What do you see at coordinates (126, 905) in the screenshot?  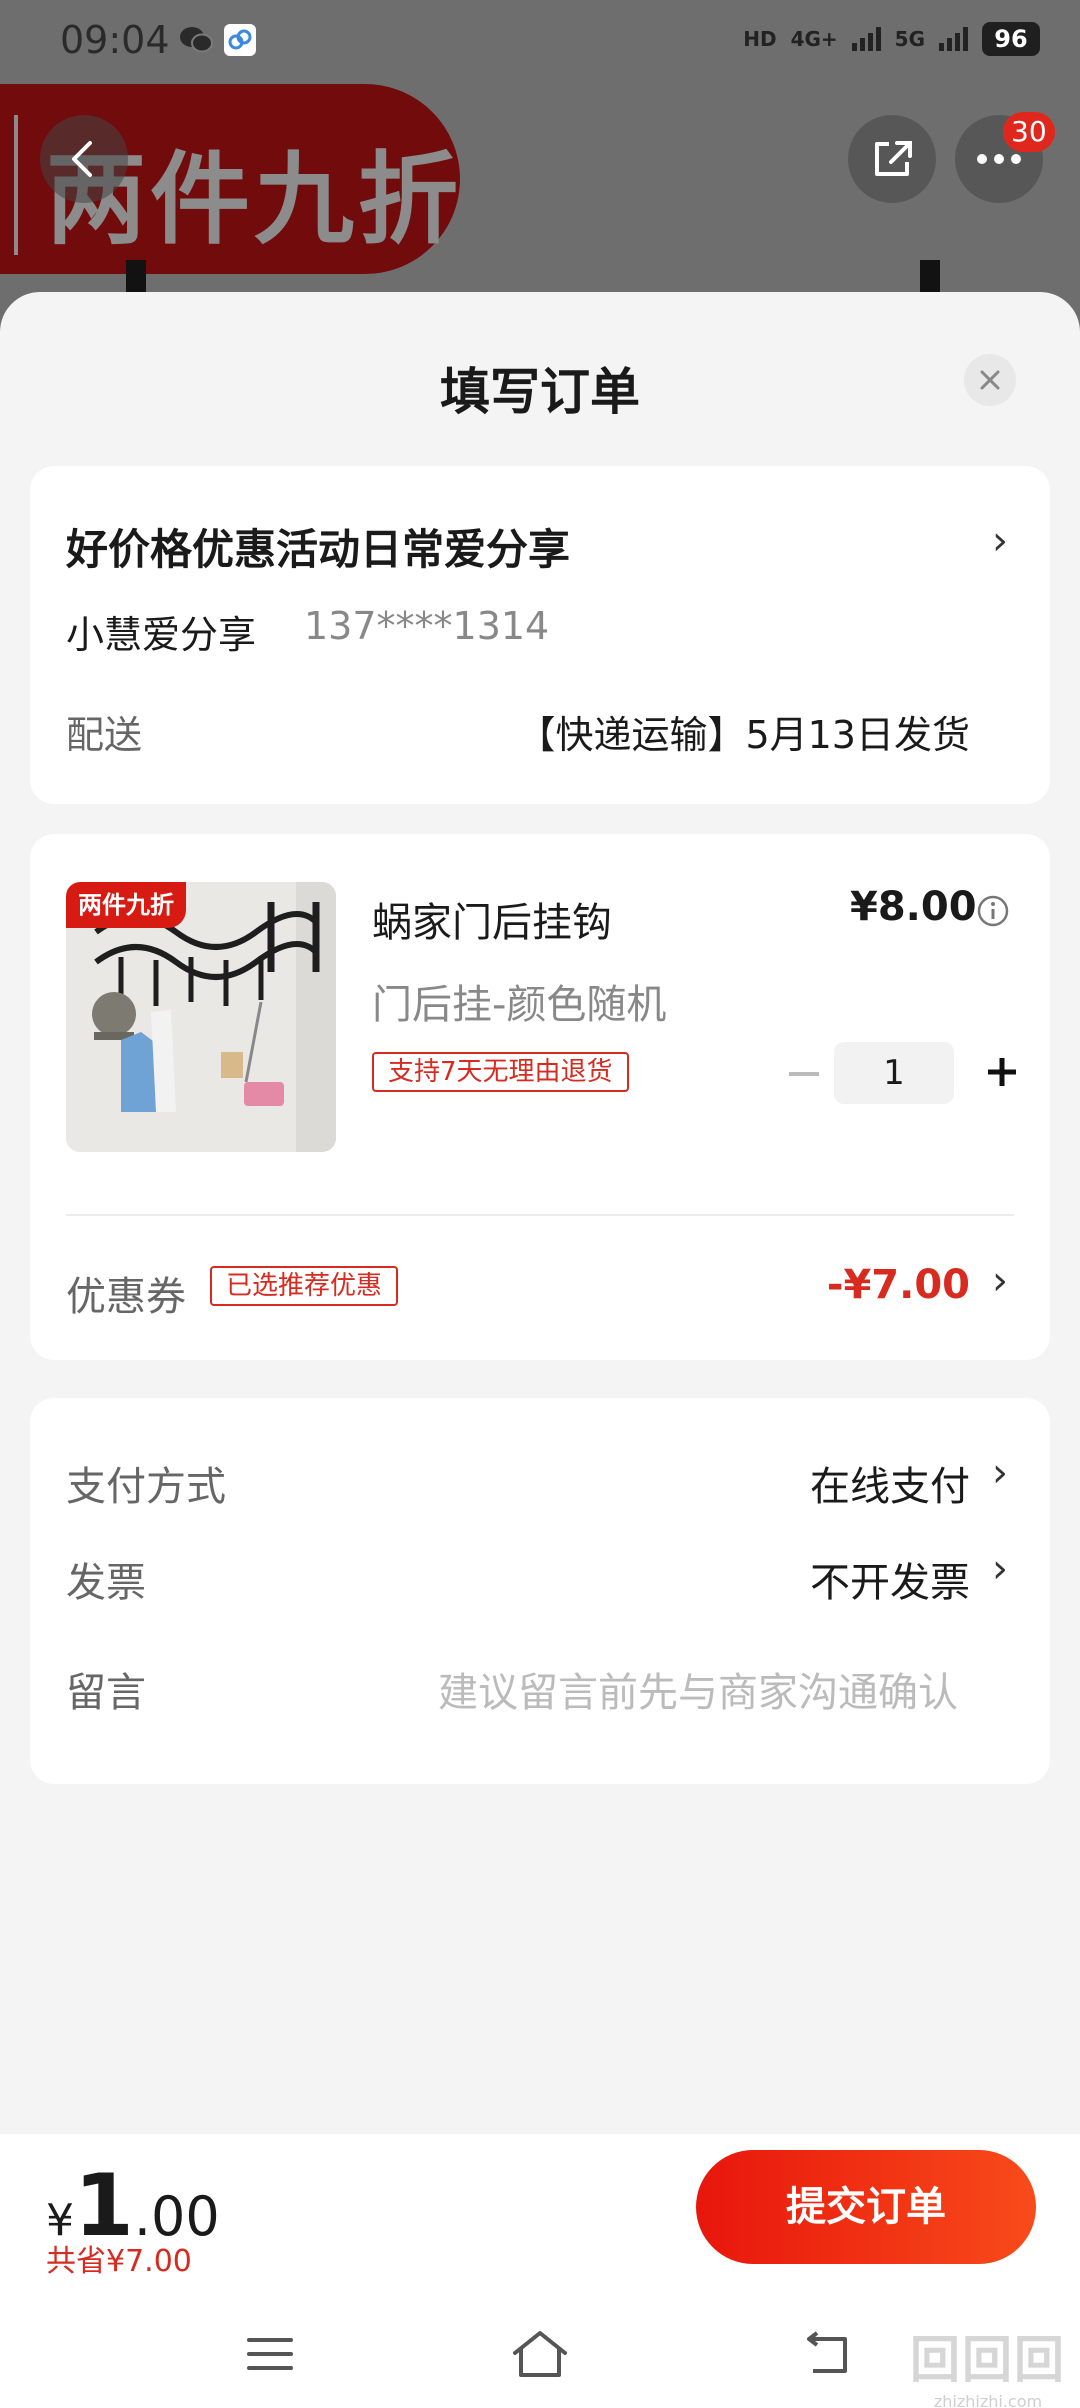 I see `product-image-tag: 两件九折` at bounding box center [126, 905].